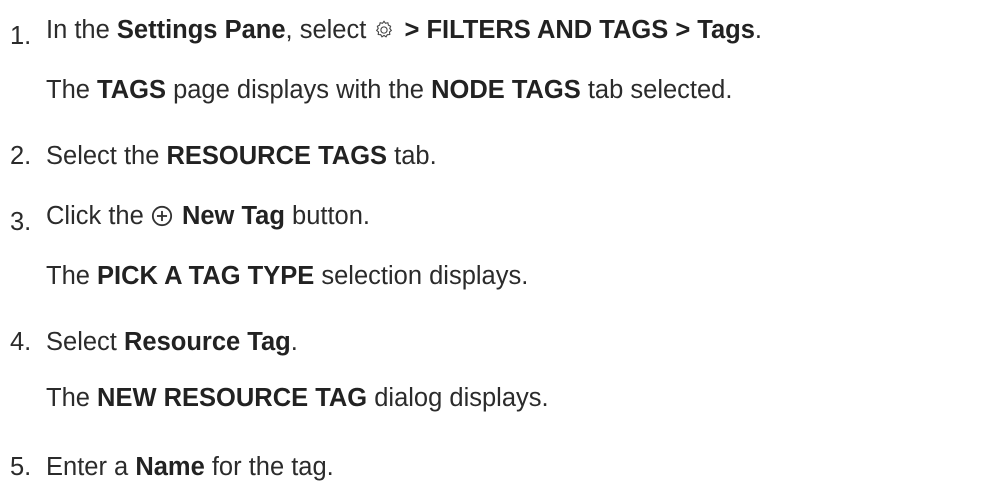  I want to click on step-number: 5., so click(21, 467).